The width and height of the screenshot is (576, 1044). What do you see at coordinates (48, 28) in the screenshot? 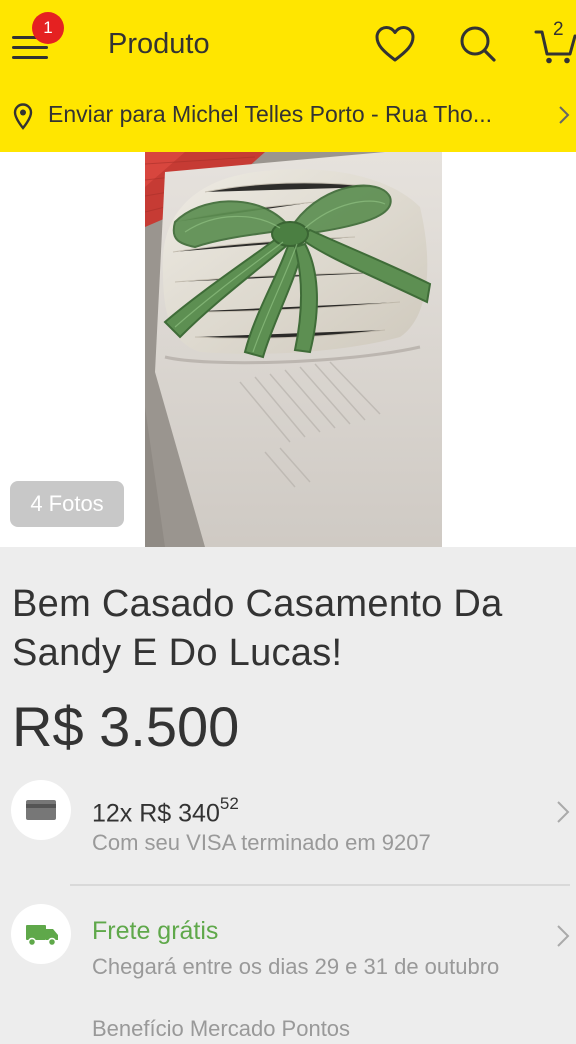
I see `notification-badge: 1` at bounding box center [48, 28].